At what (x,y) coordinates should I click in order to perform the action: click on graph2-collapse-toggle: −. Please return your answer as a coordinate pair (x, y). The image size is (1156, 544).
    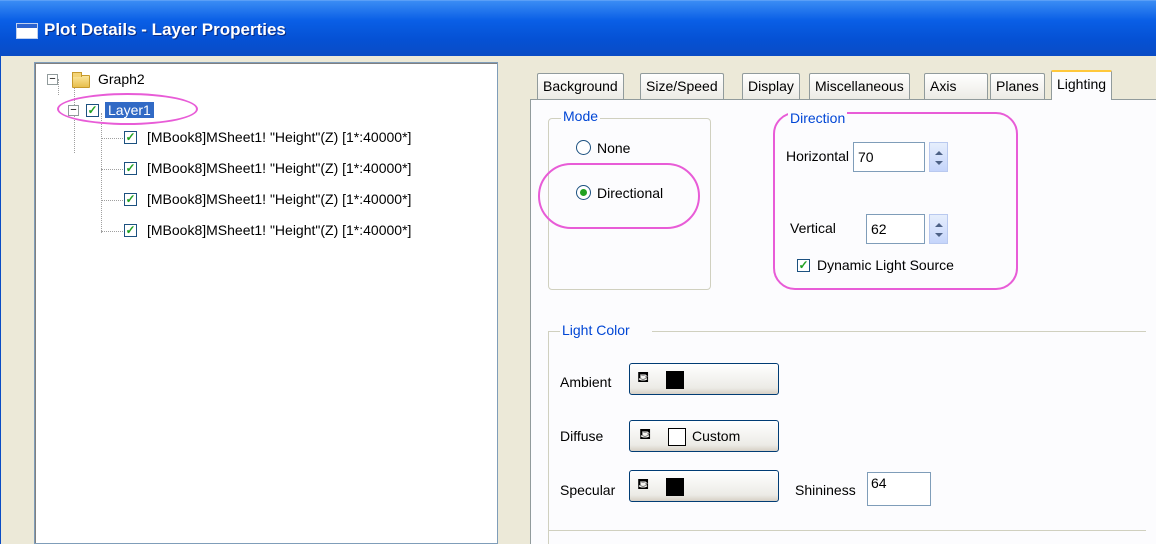
    Looking at the image, I should click on (52, 79).